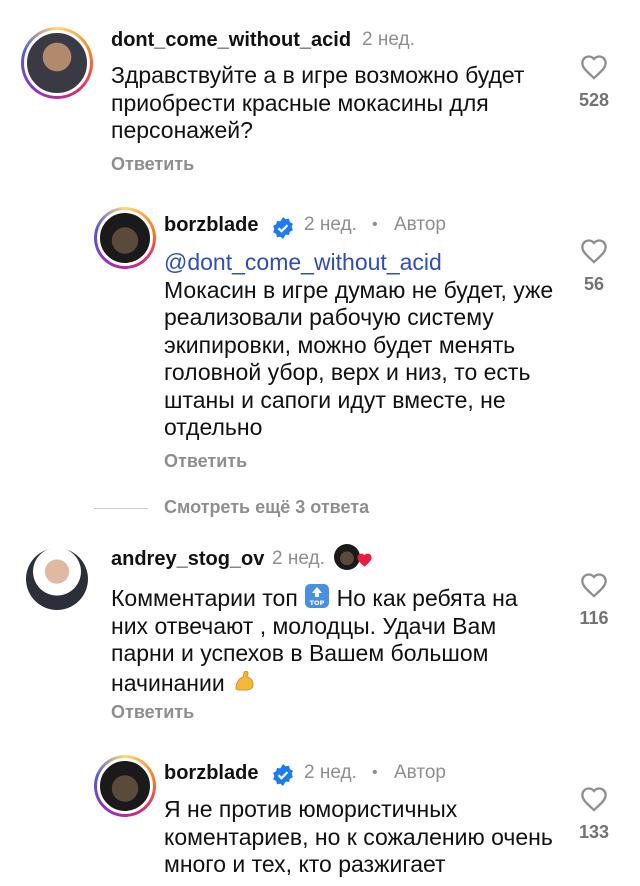 Image resolution: width=640 pixels, height=886 pixels. Describe the element at coordinates (303, 262) in the screenshot. I see `mention-link: @dont_come_without_acid` at that location.